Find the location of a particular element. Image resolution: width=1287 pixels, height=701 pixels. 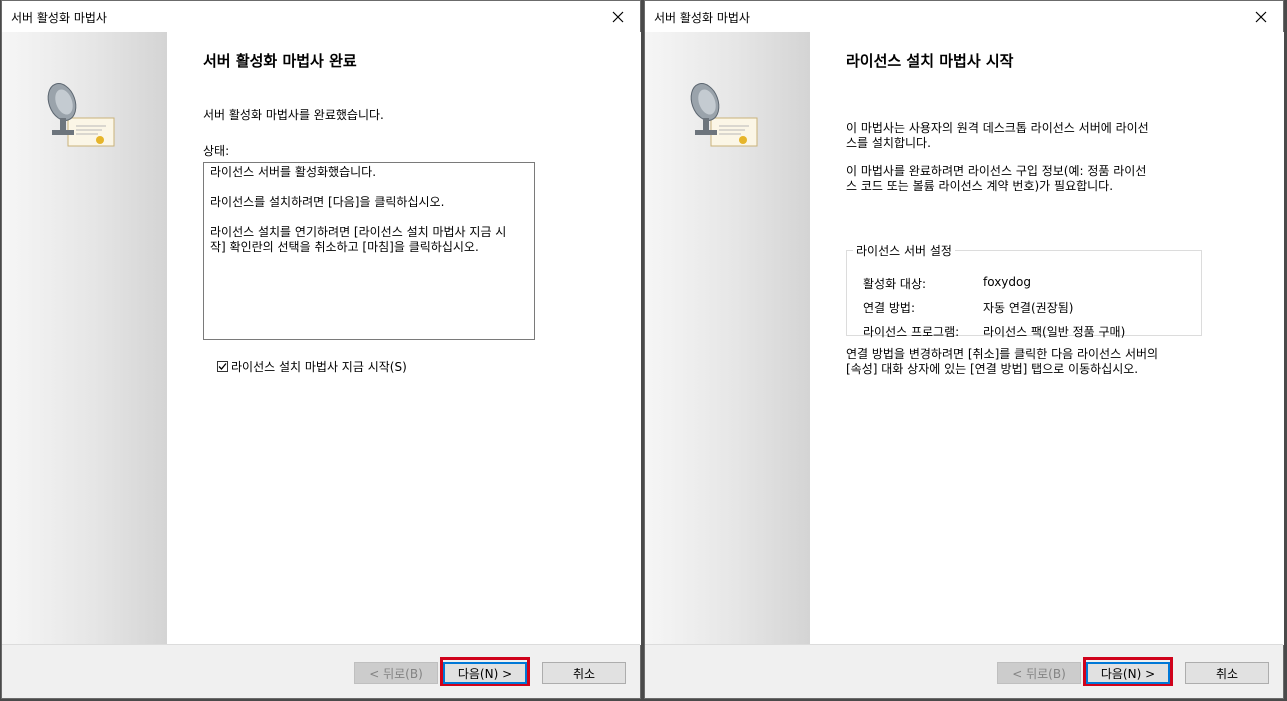

page-title: 서버 활성화 마법사 완료 is located at coordinates (280, 61).